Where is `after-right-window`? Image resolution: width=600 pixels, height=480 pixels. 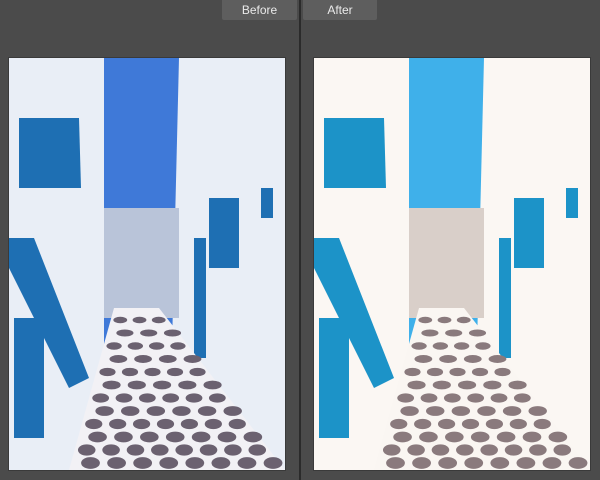
after-right-window is located at coordinates (572, 203).